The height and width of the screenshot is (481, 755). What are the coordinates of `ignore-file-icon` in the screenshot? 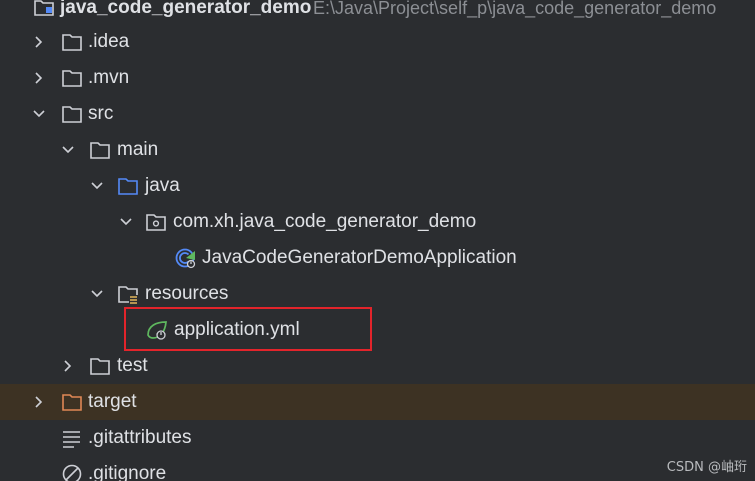 It's located at (72, 472).